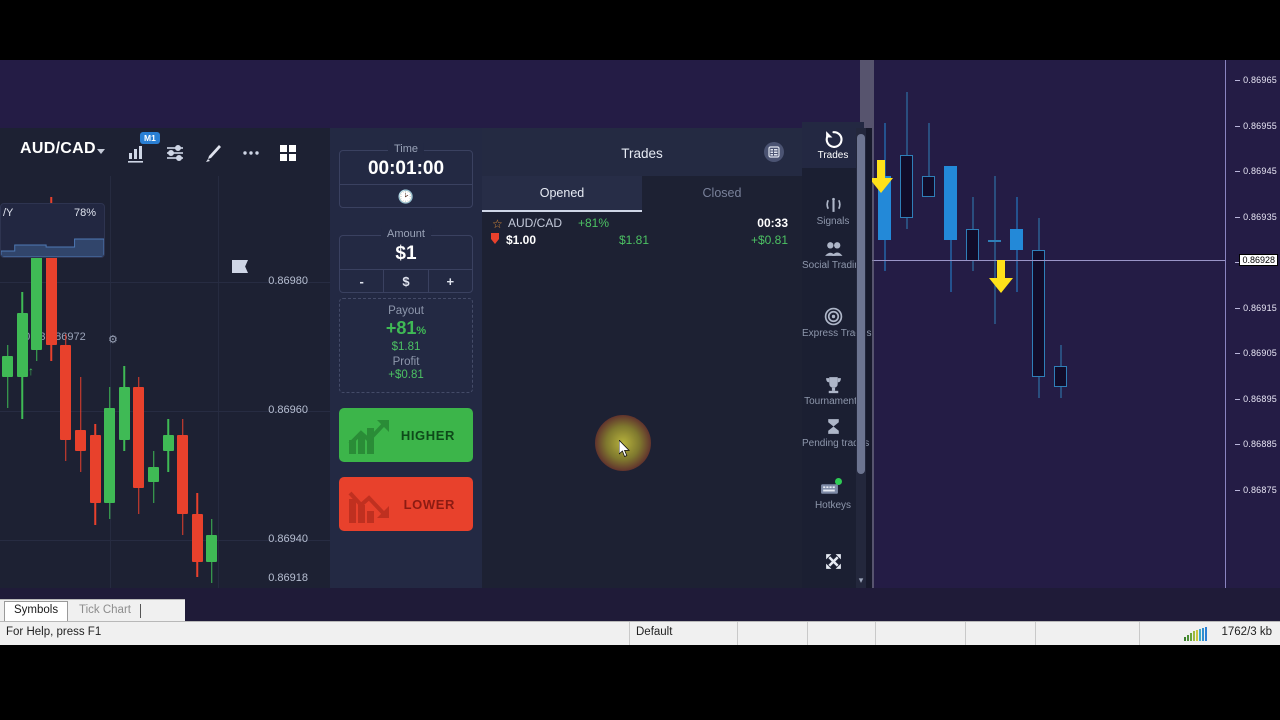 This screenshot has height=720, width=1280. Describe the element at coordinates (774, 152) in the screenshot. I see `list-icon` at that location.